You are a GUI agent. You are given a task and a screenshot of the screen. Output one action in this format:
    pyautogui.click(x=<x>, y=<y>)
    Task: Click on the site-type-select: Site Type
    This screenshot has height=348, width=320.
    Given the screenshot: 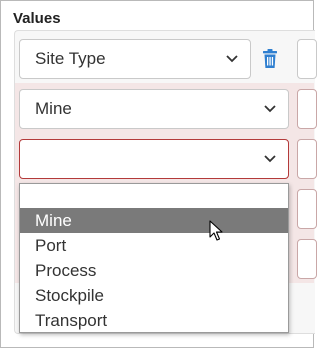 What is the action you would take?
    pyautogui.click(x=135, y=59)
    